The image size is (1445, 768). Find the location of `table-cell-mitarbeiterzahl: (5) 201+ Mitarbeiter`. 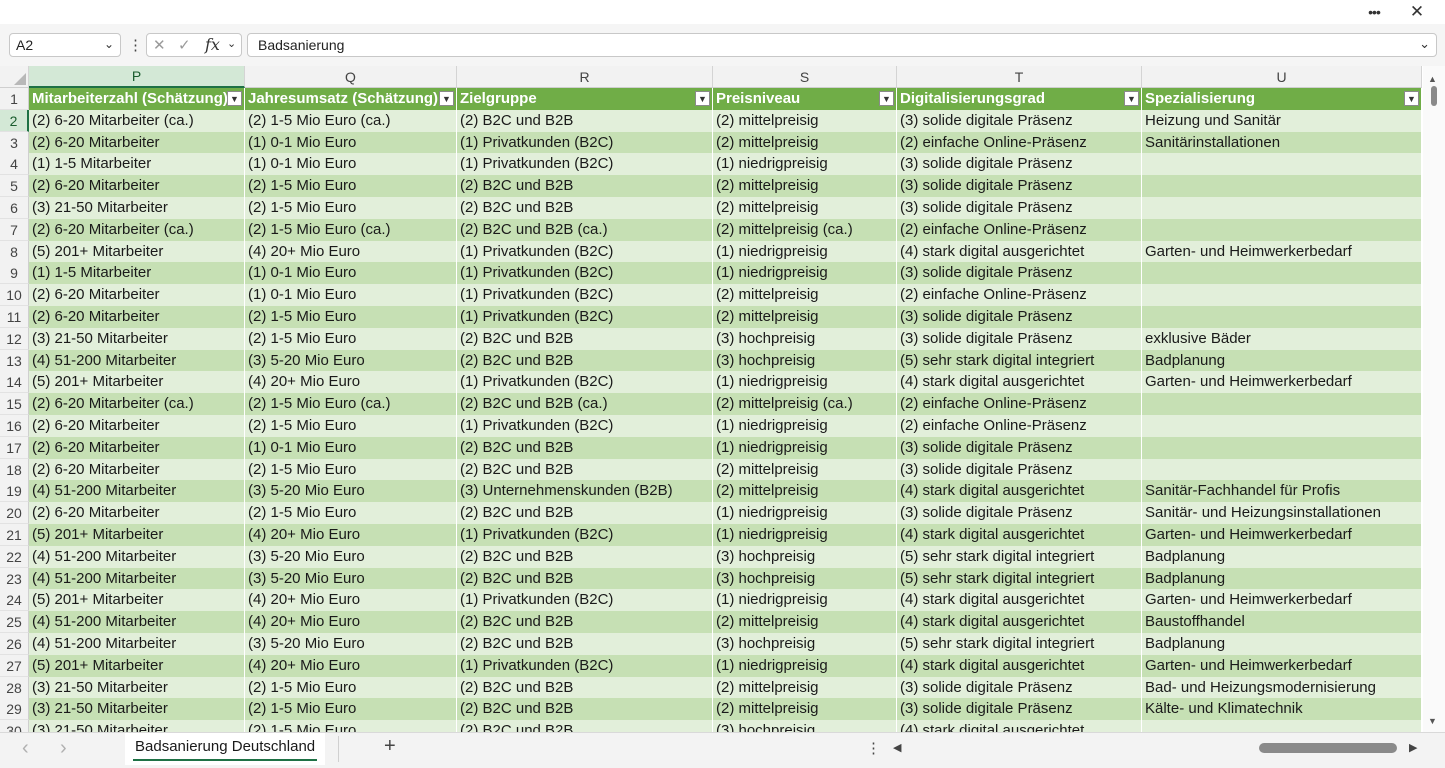

table-cell-mitarbeiterzahl: (5) 201+ Mitarbeiter is located at coordinates (137, 535).